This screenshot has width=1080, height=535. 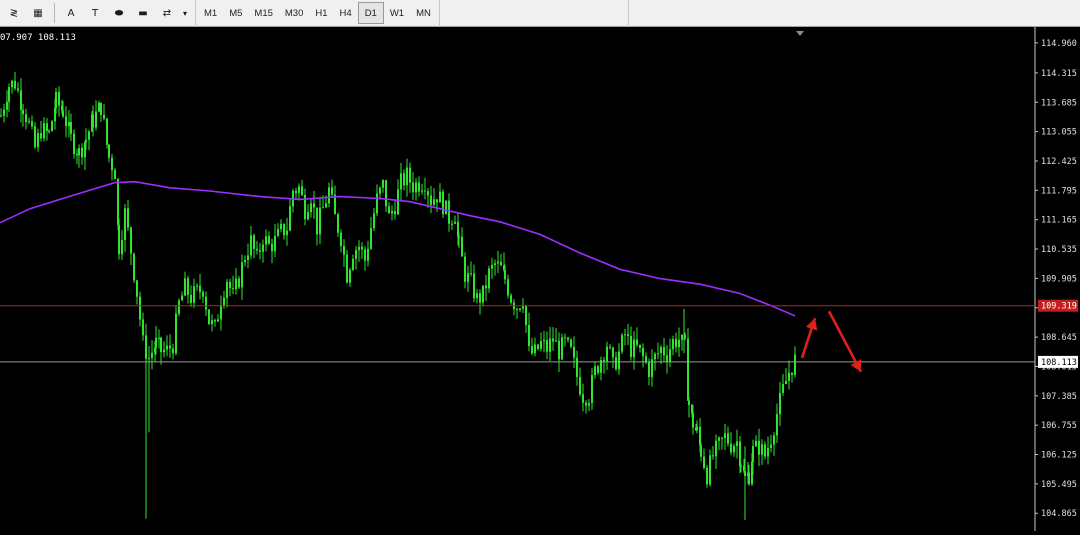 I want to click on timeframe-m1: M1, so click(x=210, y=13).